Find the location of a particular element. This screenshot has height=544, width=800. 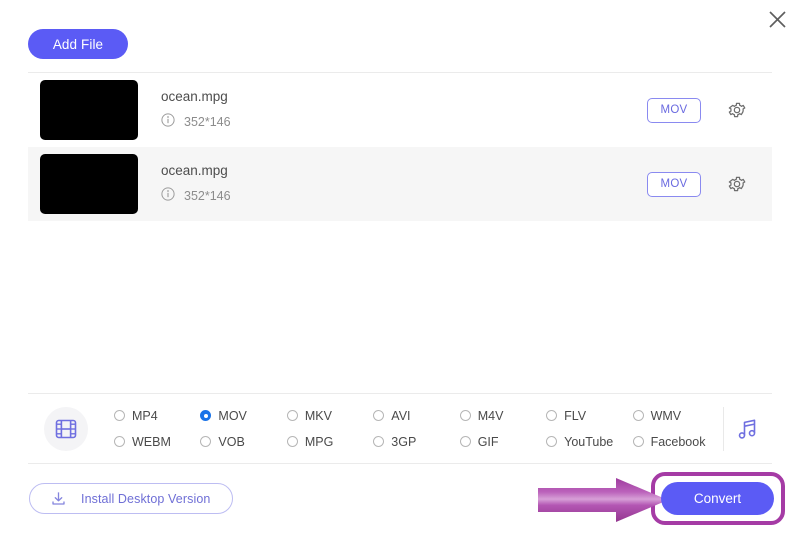

format-option-webm: WEBM is located at coordinates (157, 442).